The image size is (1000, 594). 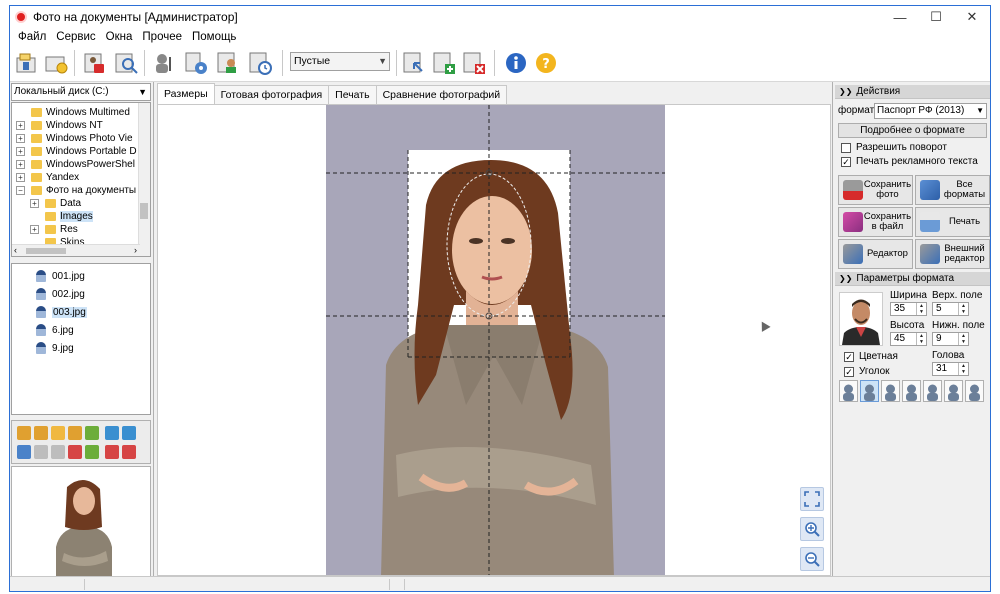 I want to click on head-style-6-icon, so click(x=953, y=391).